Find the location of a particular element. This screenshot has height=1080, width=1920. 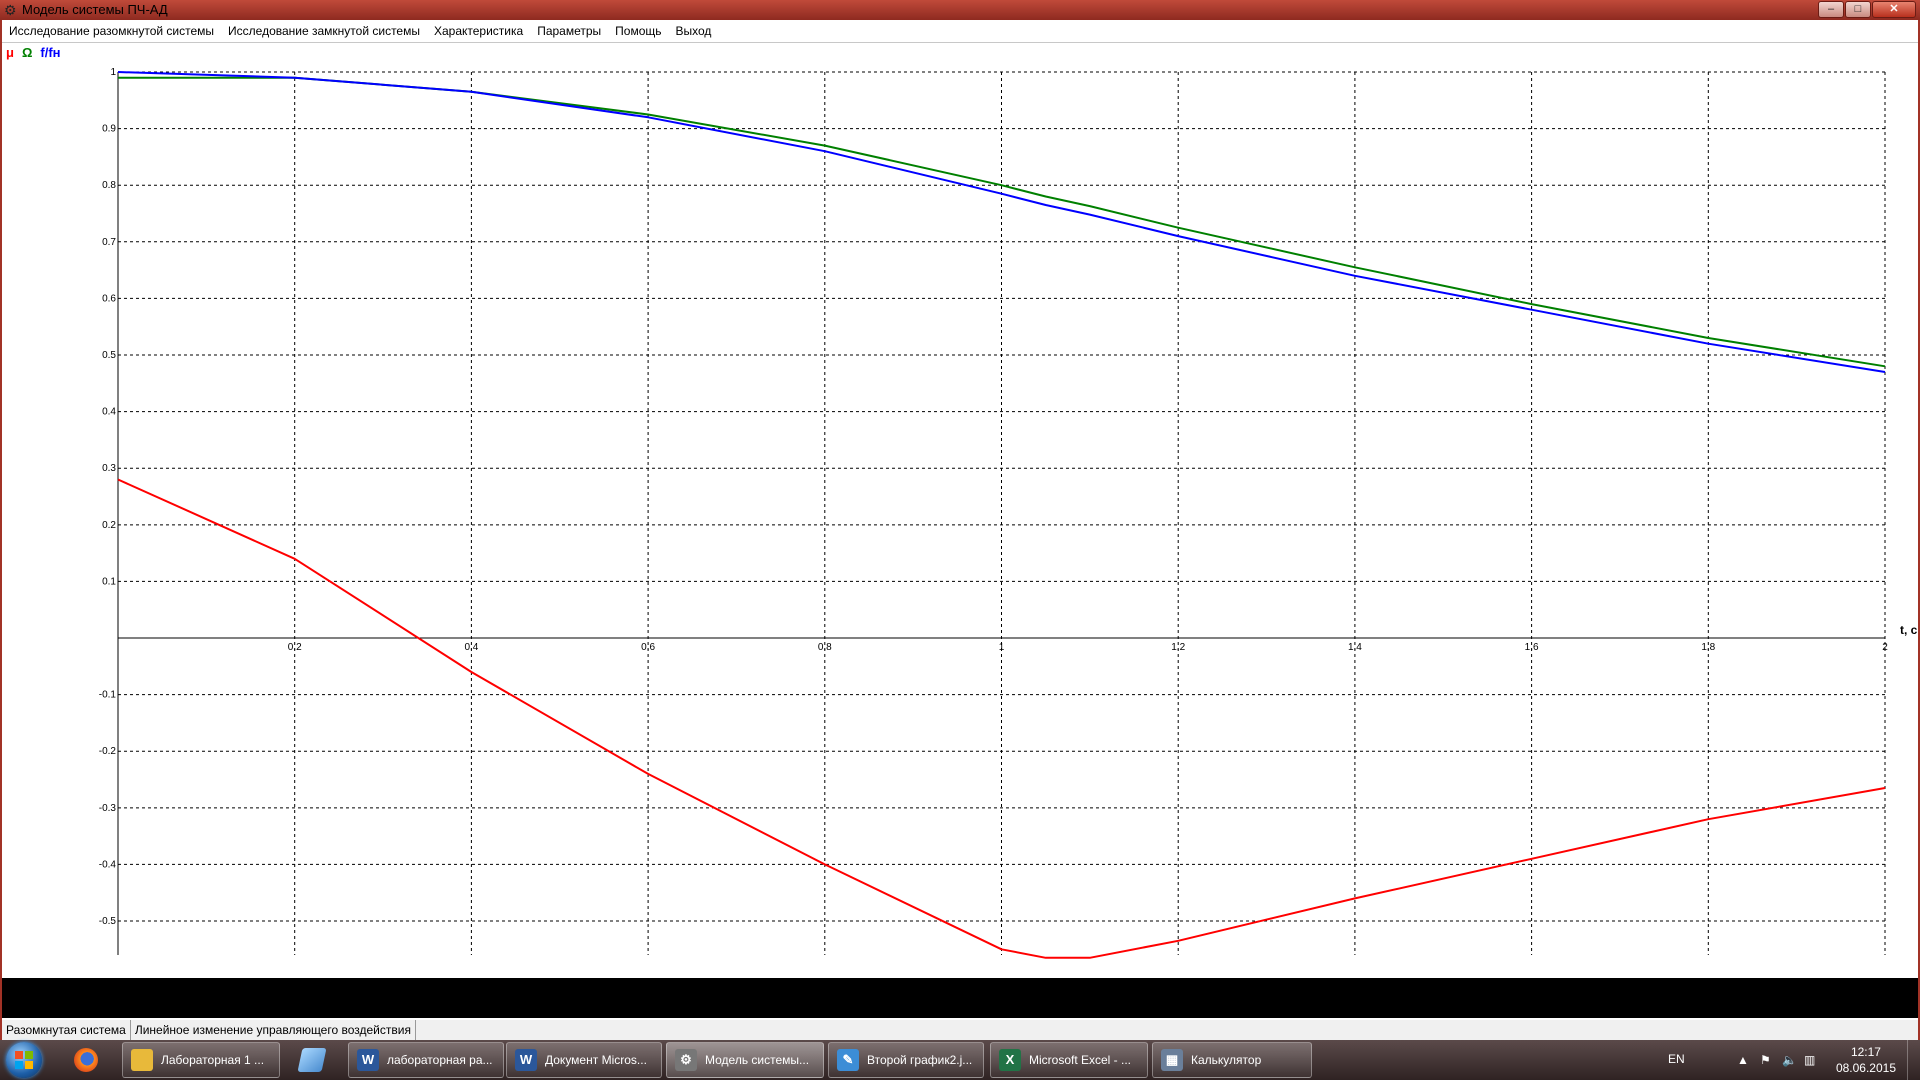

folder-icon is located at coordinates (142, 1060).